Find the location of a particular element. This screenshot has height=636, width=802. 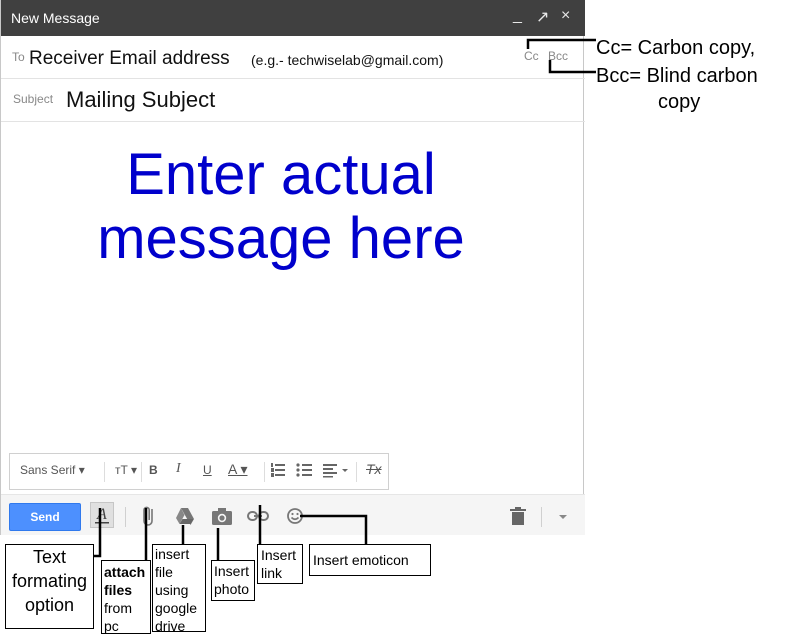

text-format-annotation: Text formating option is located at coordinates (49, 586).